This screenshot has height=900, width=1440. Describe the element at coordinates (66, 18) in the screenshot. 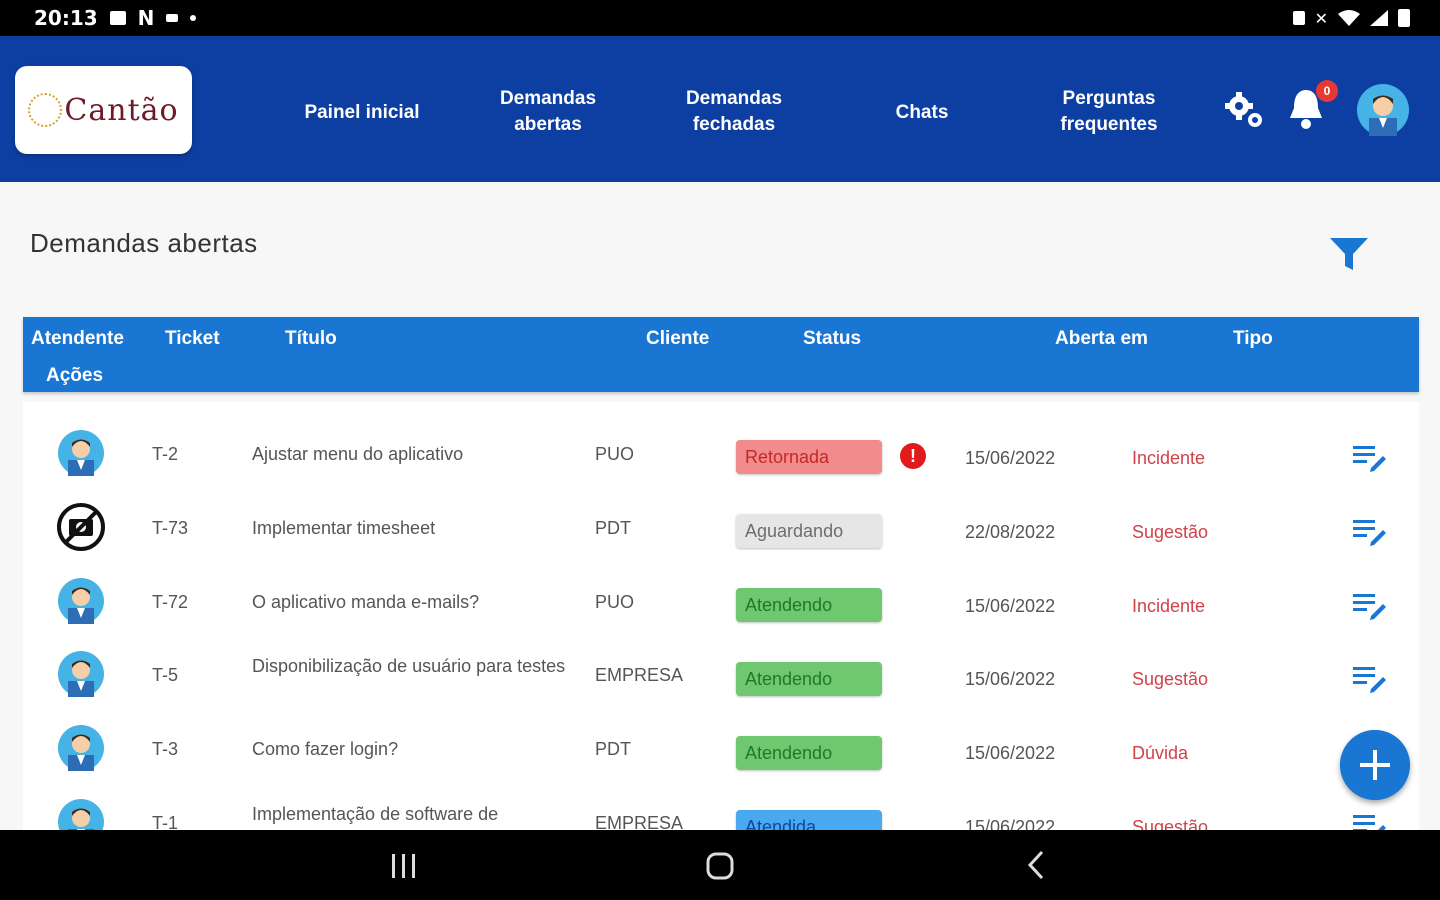

I see `clock: 20:13` at that location.